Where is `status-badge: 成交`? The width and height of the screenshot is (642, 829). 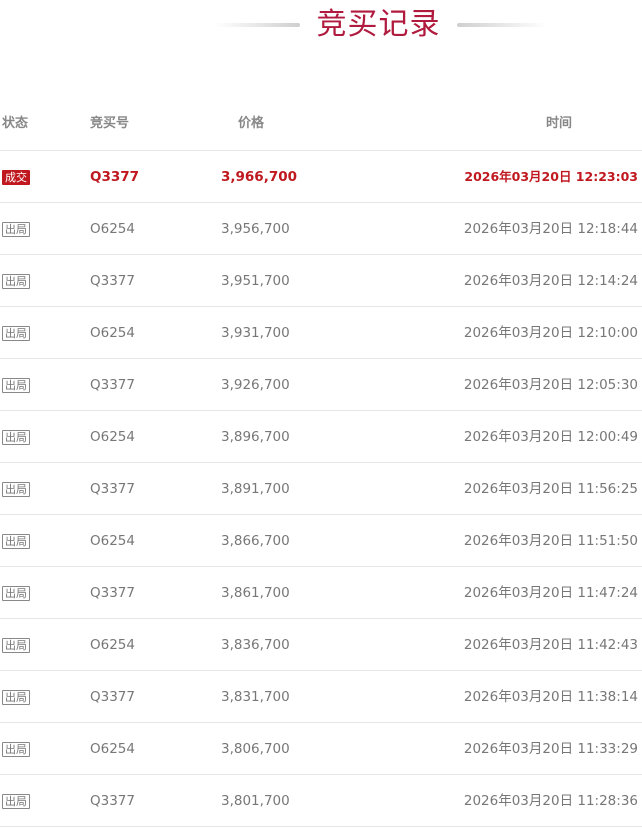
status-badge: 成交 is located at coordinates (16, 177).